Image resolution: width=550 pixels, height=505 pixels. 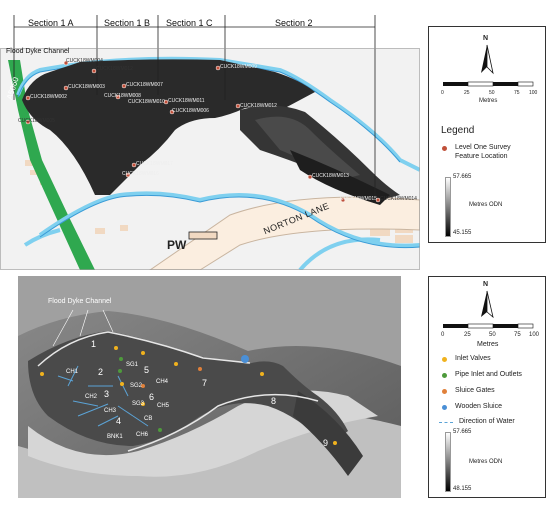 I want to click on channel-label: CH3, so click(x=110, y=411).